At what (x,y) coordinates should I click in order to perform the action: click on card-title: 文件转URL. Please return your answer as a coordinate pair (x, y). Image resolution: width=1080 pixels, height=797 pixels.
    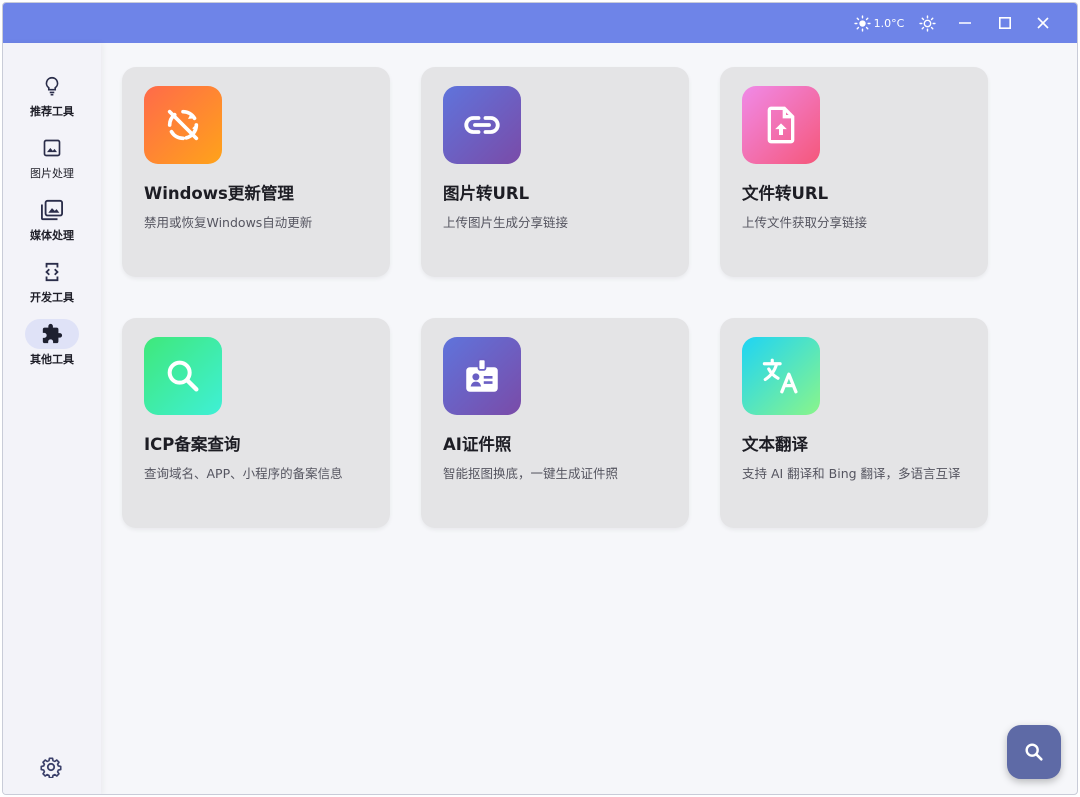
    Looking at the image, I should click on (785, 193).